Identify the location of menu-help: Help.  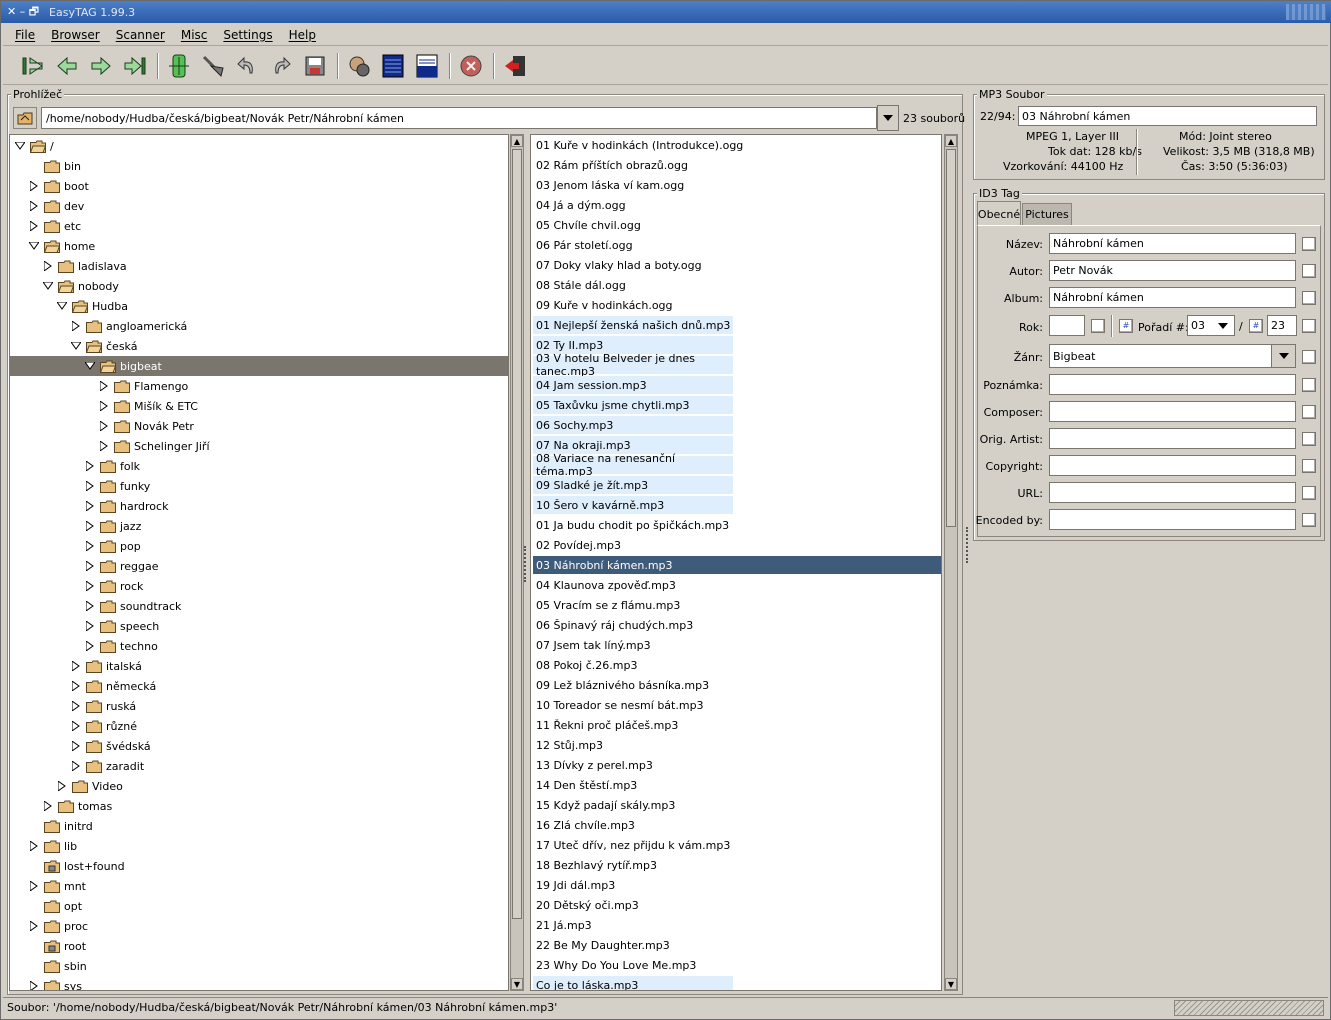
(302, 35).